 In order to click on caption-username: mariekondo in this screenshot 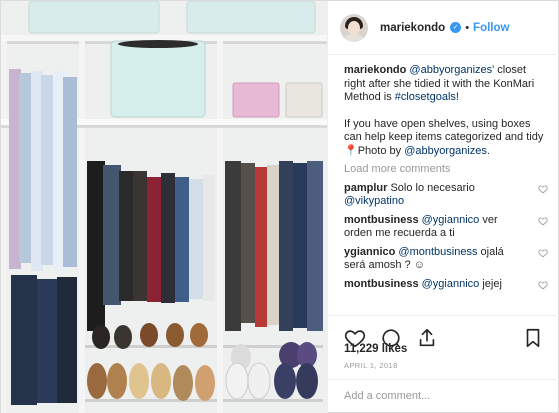, I will do `click(375, 70)`.